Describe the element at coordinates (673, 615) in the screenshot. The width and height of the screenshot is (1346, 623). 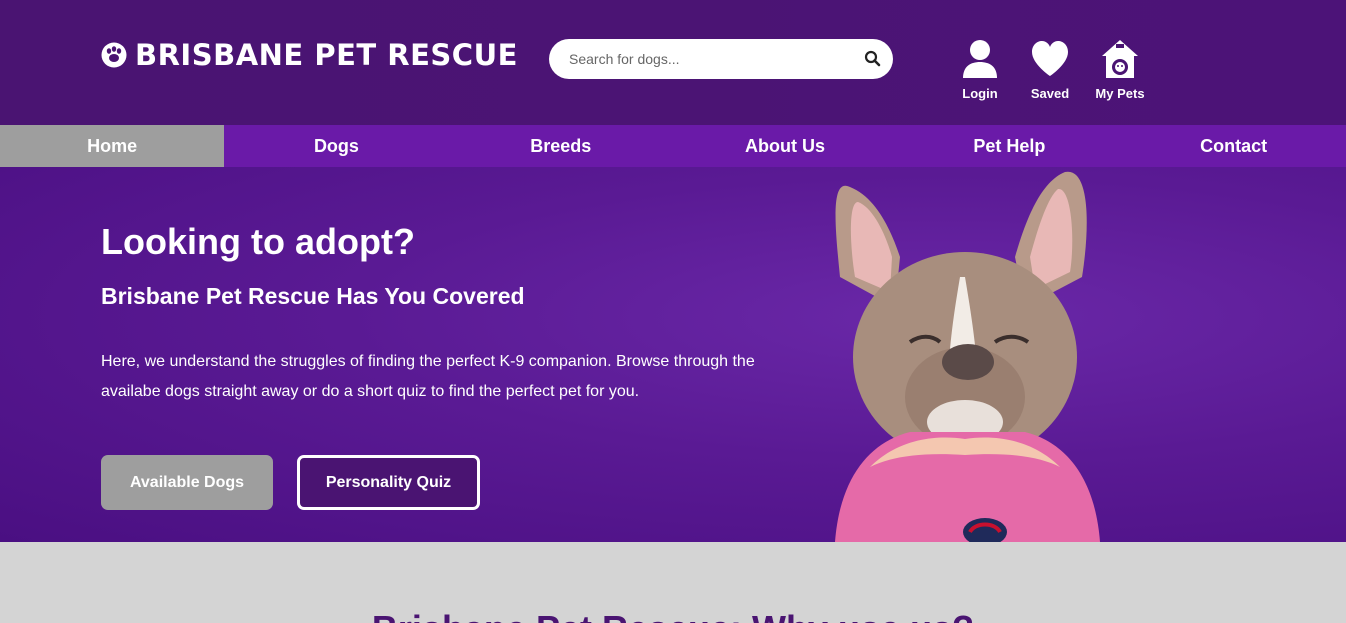
I see `section-title: Brisbane Pet Rescue: Why use us?` at that location.